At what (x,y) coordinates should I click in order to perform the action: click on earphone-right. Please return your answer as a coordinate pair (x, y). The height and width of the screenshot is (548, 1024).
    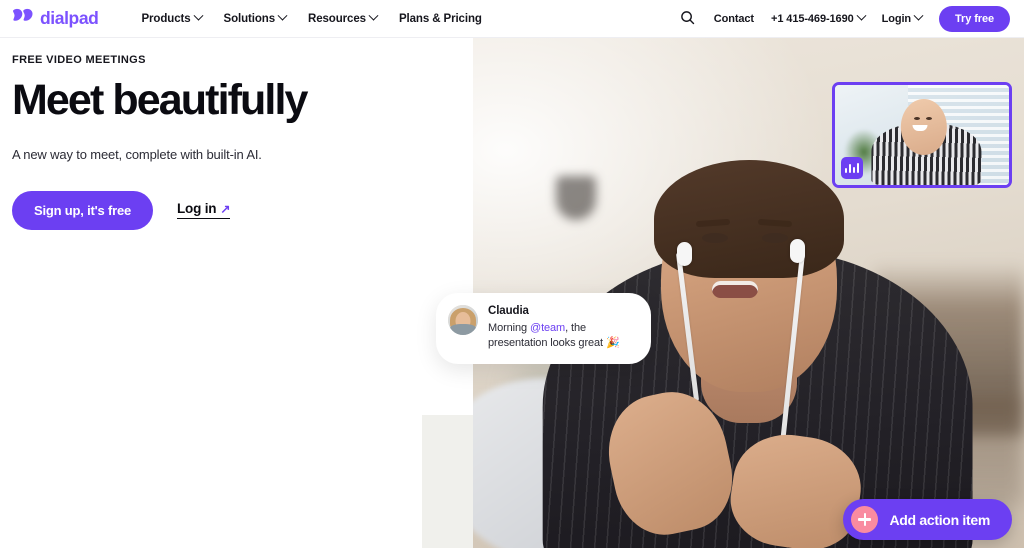
    Looking at the image, I should click on (797, 251).